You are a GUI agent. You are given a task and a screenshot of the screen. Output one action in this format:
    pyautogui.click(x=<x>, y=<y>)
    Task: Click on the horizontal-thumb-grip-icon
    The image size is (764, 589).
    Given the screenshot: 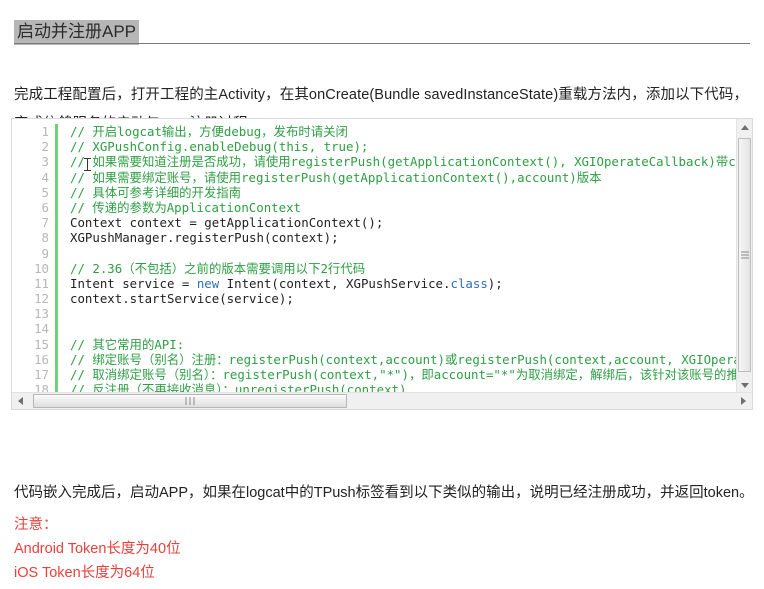 What is the action you would take?
    pyautogui.click(x=190, y=401)
    